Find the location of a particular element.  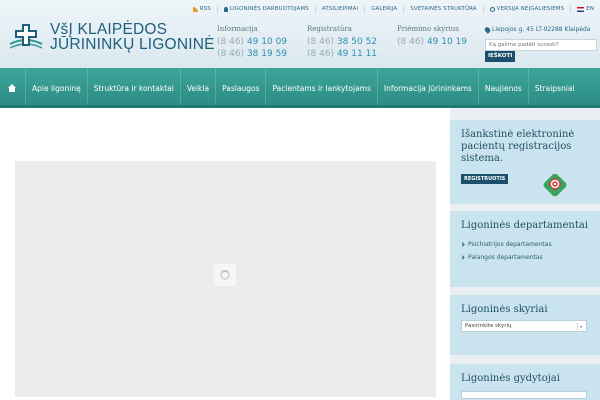

top-link-rss: RSS is located at coordinates (202, 9).